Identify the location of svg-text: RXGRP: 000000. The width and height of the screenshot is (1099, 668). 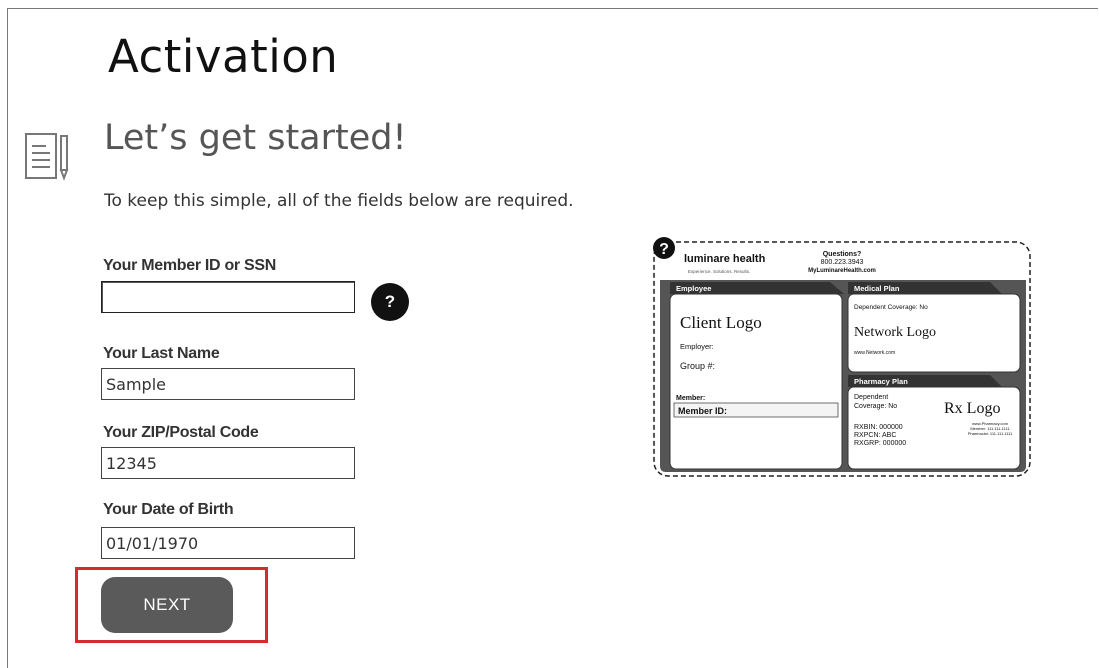
(880, 443).